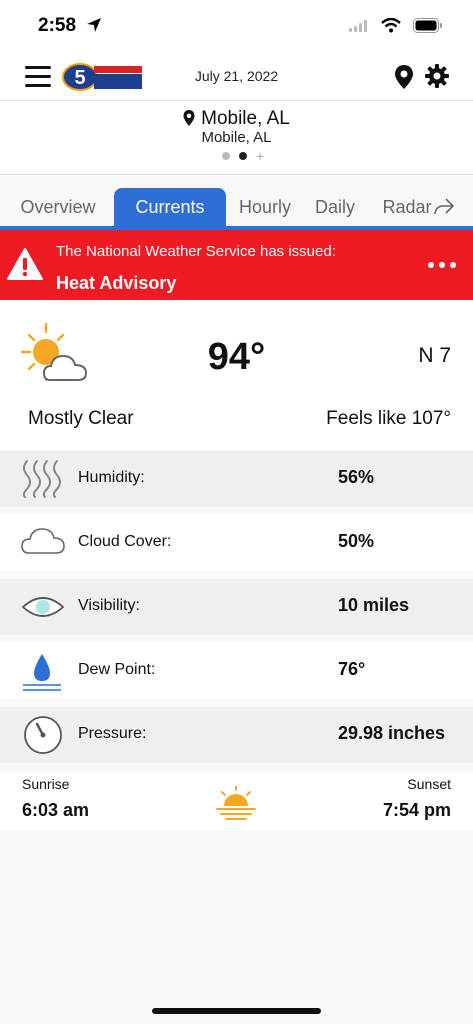 The image size is (473, 1024). Describe the element at coordinates (443, 206) in the screenshot. I see `share-arrow-icon` at that location.